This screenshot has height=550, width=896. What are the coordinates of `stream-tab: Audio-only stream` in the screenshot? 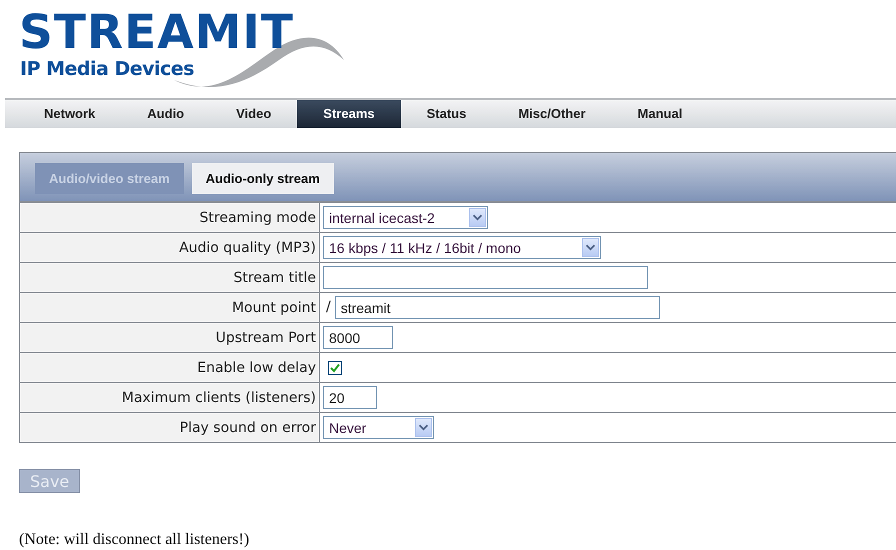 It's located at (263, 178).